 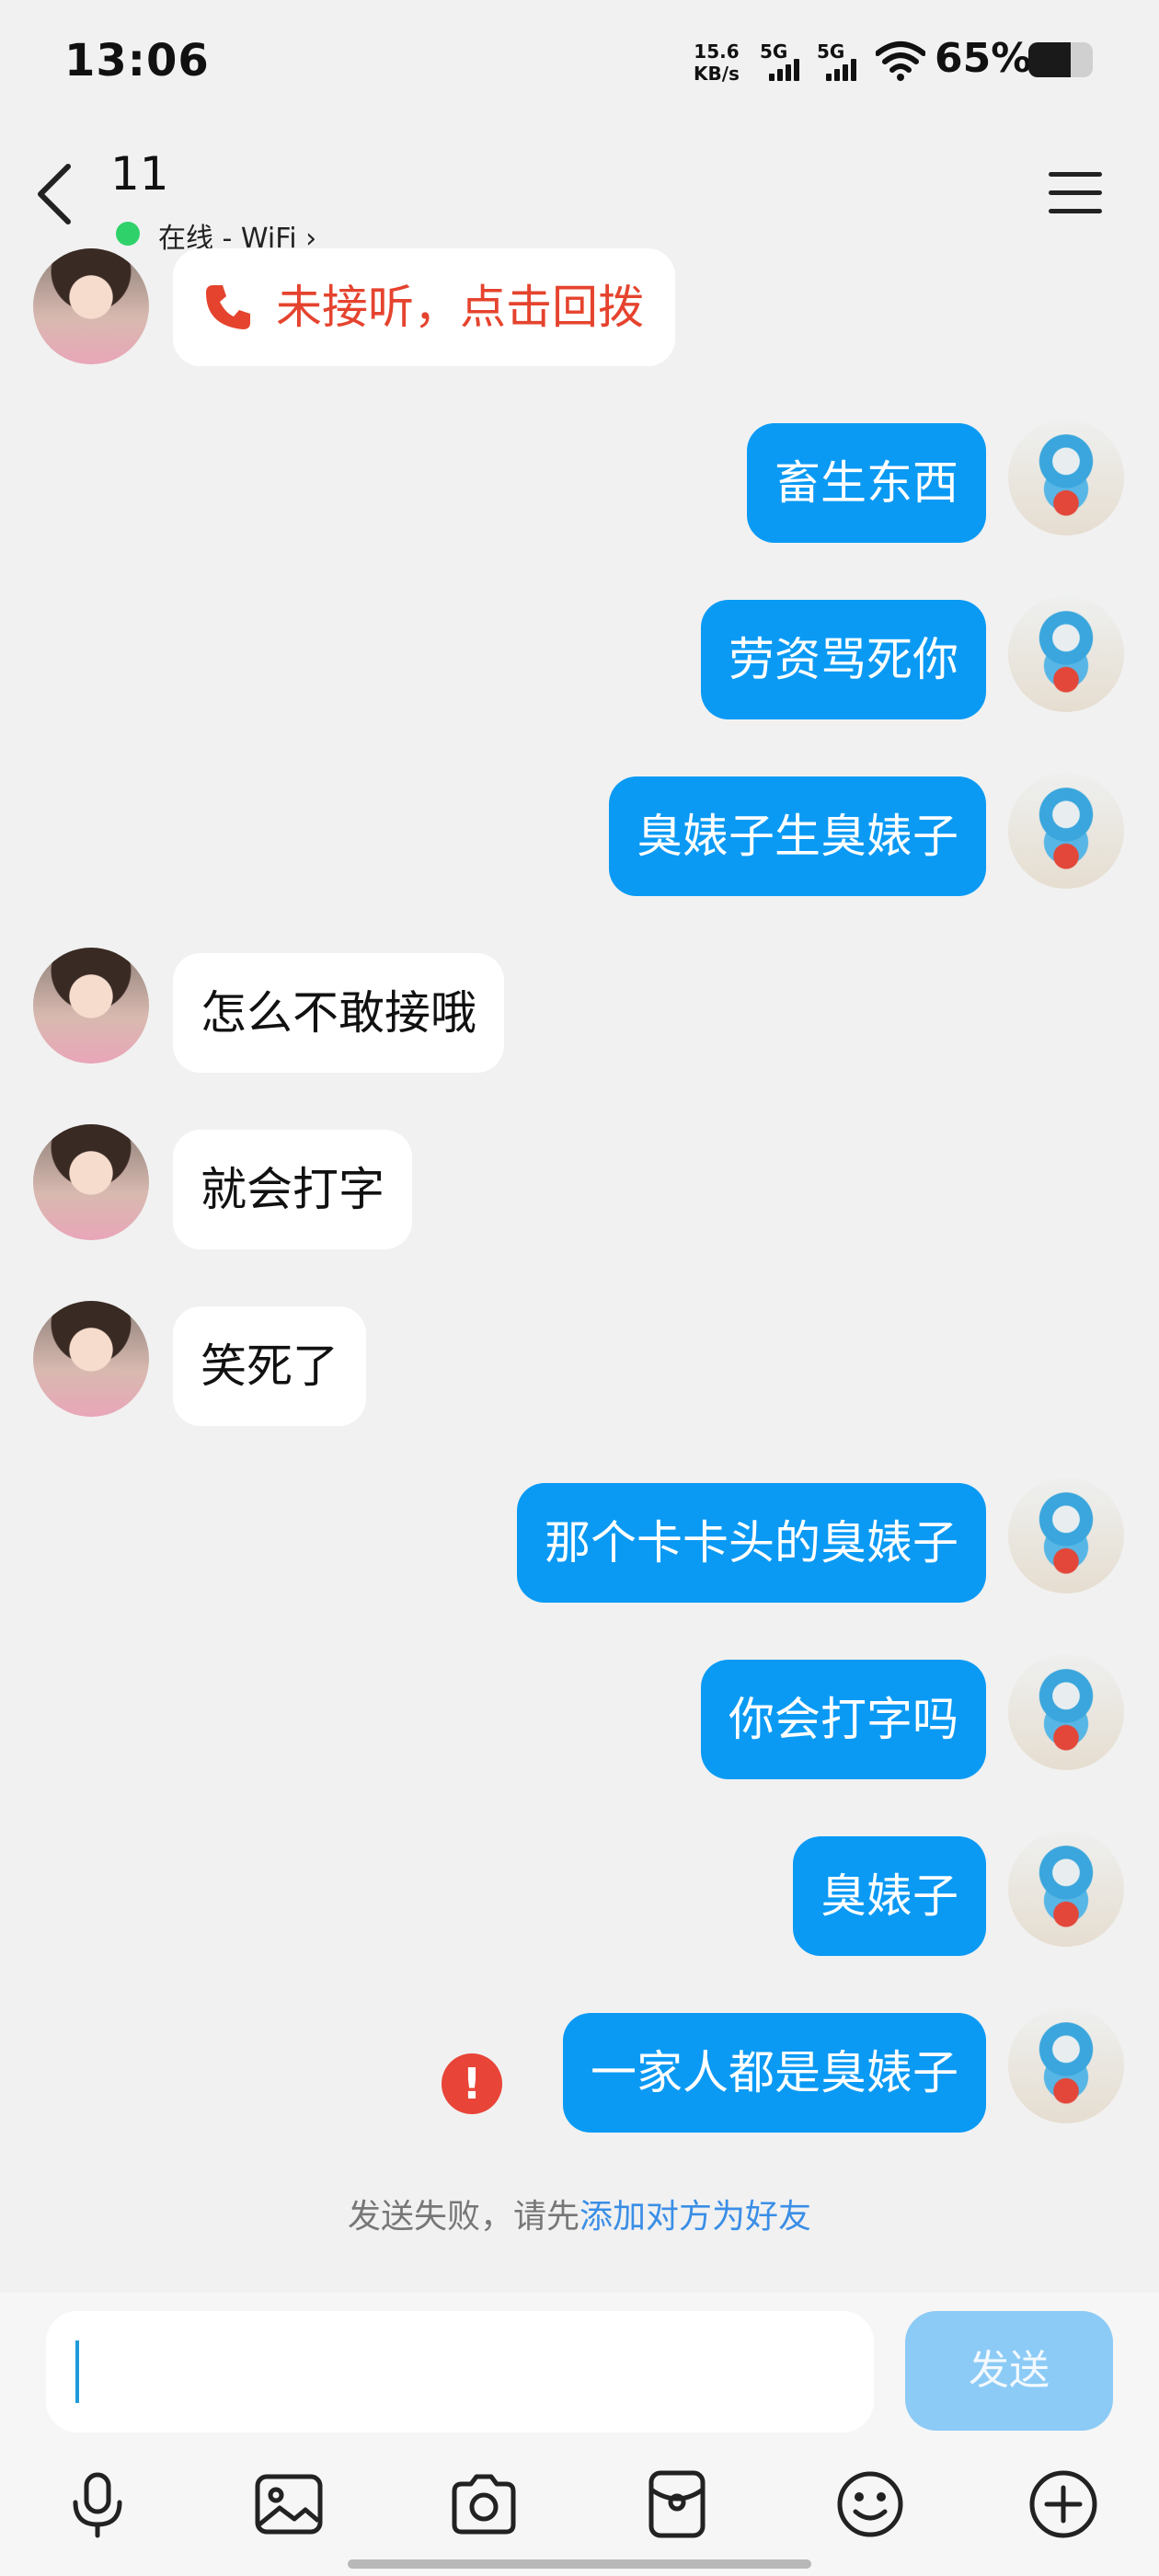 I want to click on home-indicator, so click(x=579, y=2564).